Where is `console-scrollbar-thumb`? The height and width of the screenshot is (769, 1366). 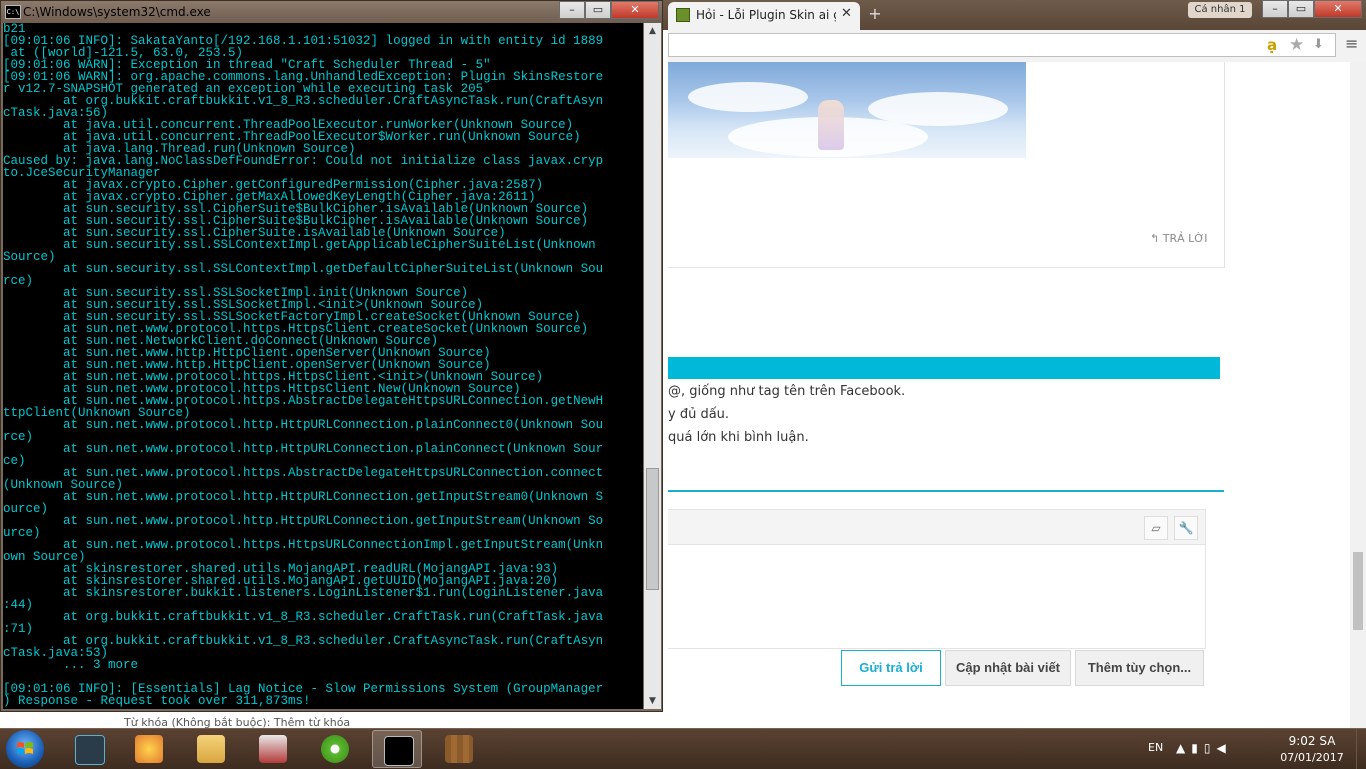 console-scrollbar-thumb is located at coordinates (652, 529).